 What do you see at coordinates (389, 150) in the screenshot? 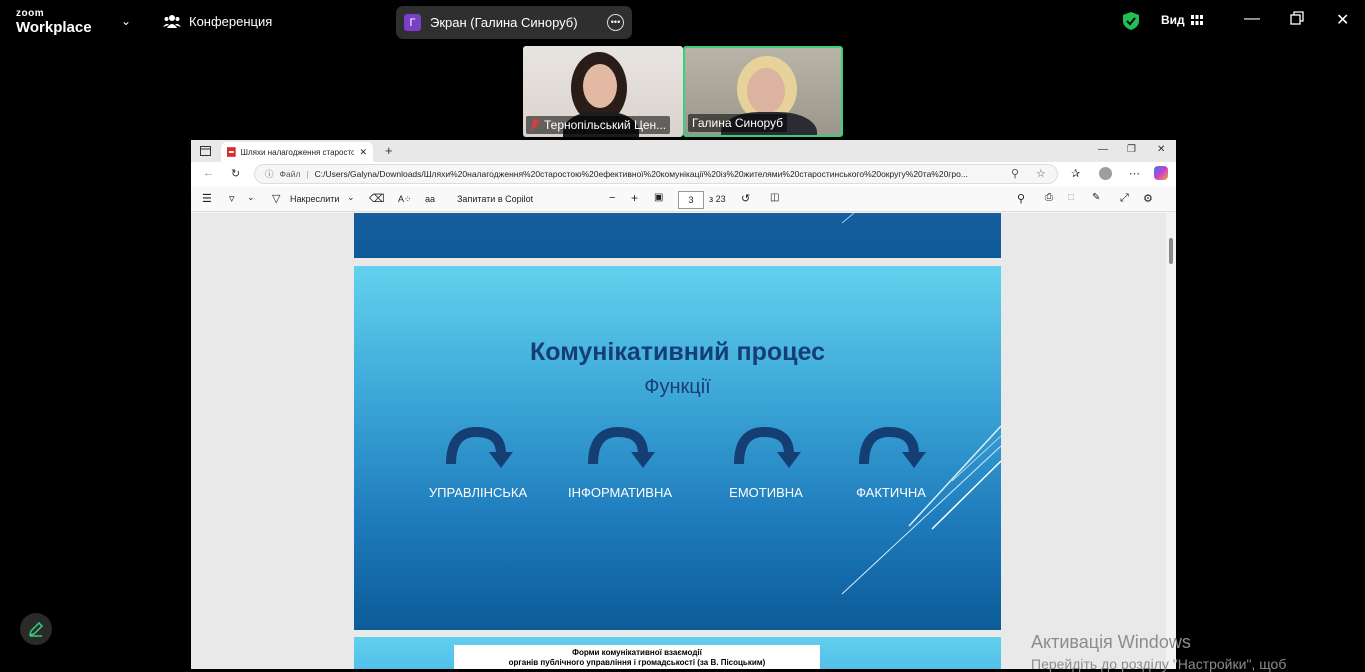
I see `new-tab-icon: +` at bounding box center [389, 150].